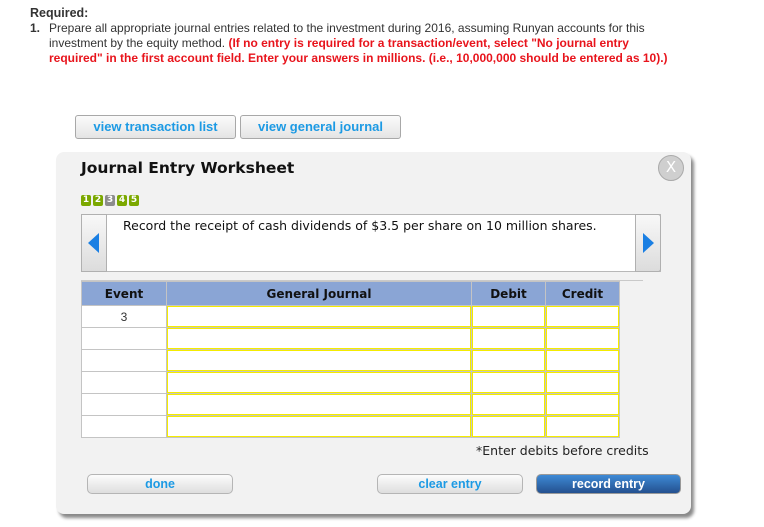 This screenshot has width=764, height=527. I want to click on requirement-number: 1., so click(35, 28).